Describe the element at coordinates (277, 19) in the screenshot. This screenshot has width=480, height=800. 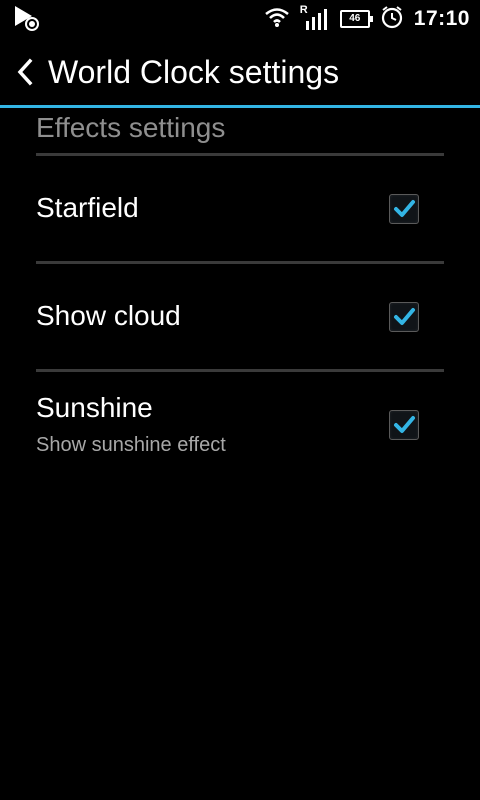
I see `wifi-icon` at that location.